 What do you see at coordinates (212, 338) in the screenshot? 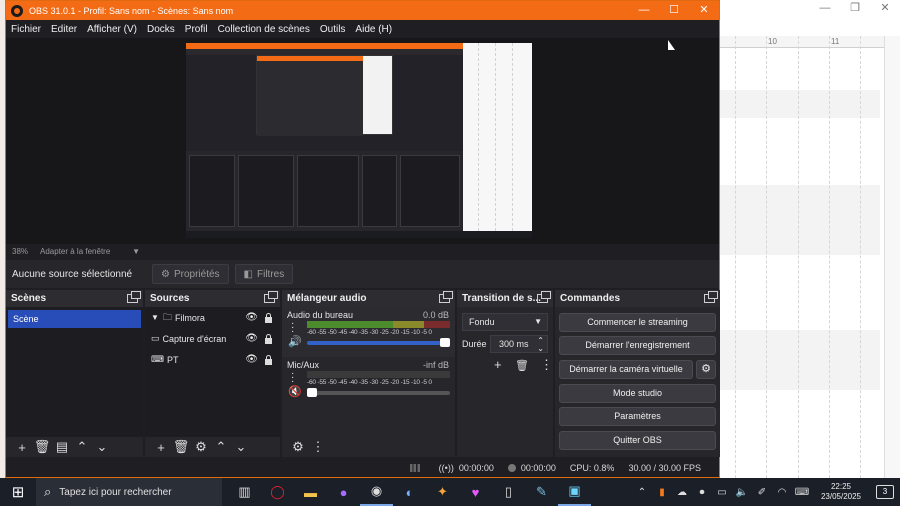
I see `source-item-screen-capture: ▭ Capture d'écran 👁` at bounding box center [212, 338].